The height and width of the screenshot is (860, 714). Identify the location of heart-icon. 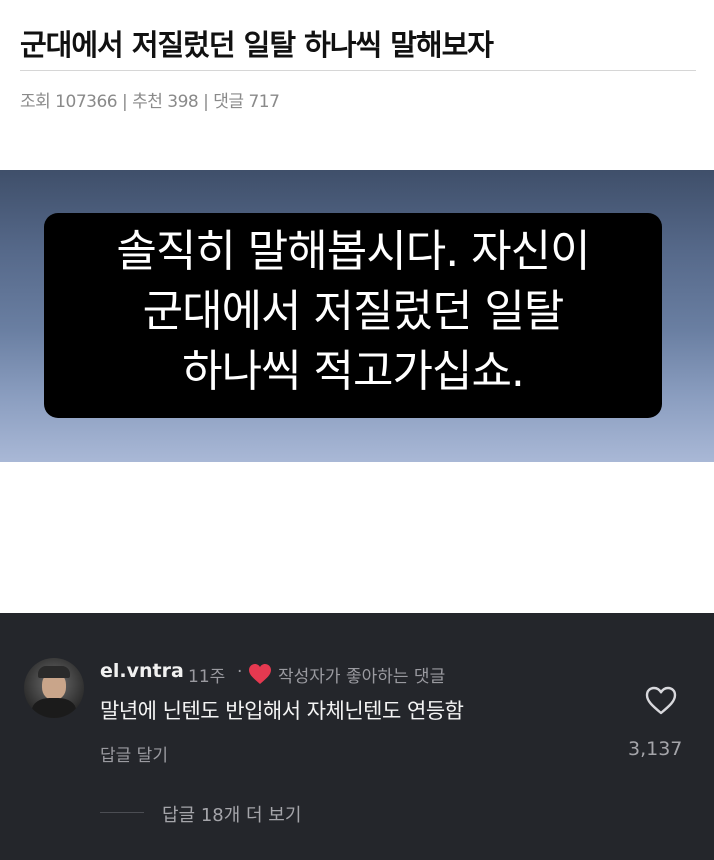
(661, 701).